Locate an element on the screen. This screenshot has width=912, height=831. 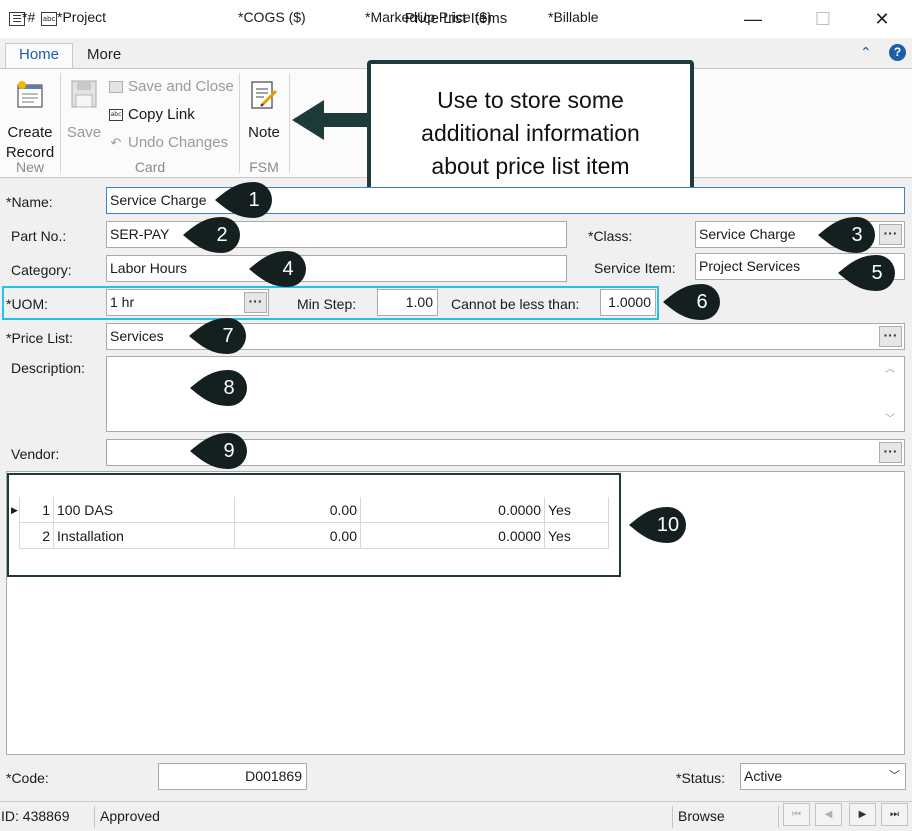
class-browse-button: ··· is located at coordinates (890, 234).